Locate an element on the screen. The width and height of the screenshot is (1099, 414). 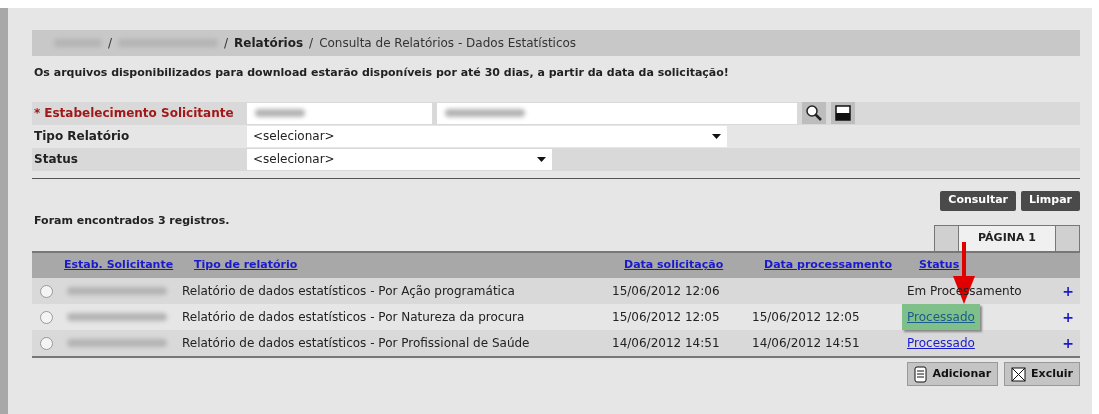
add-button: Adicionar is located at coordinates (953, 374).